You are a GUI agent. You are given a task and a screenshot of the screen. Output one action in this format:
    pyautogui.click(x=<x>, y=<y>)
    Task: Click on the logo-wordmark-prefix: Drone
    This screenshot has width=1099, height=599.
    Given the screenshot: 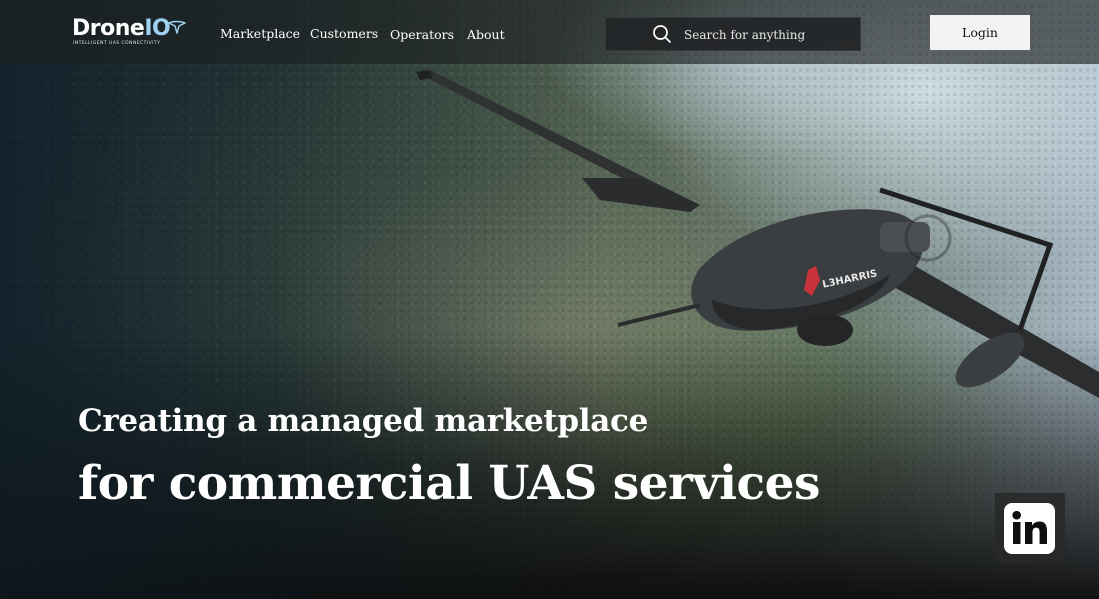 What is the action you would take?
    pyautogui.click(x=108, y=28)
    